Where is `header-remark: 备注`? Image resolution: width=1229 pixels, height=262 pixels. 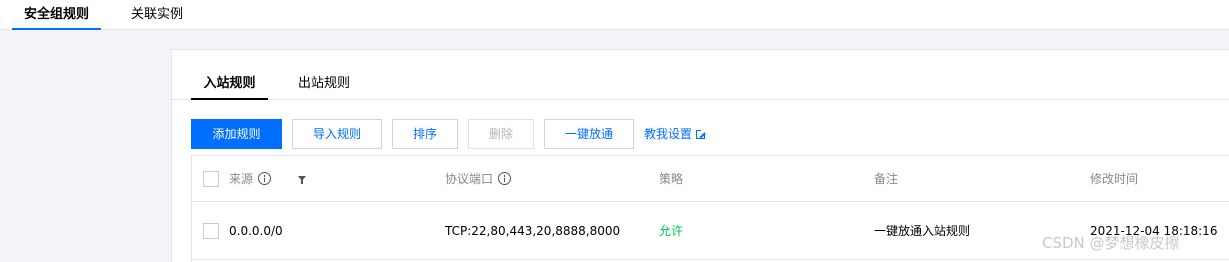
header-remark: 备注 is located at coordinates (886, 179).